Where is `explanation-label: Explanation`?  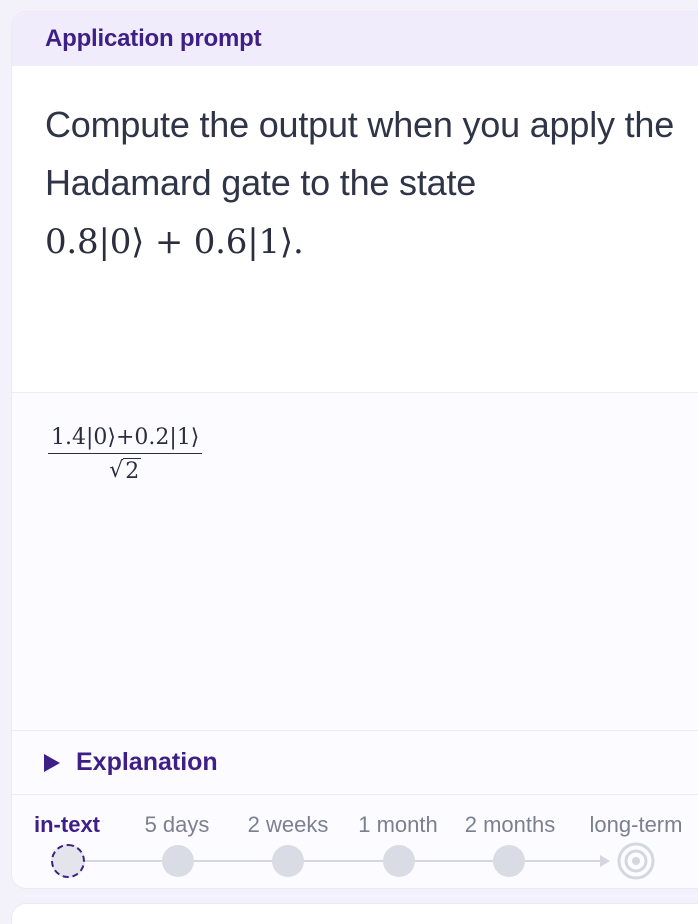 explanation-label: Explanation is located at coordinates (147, 762).